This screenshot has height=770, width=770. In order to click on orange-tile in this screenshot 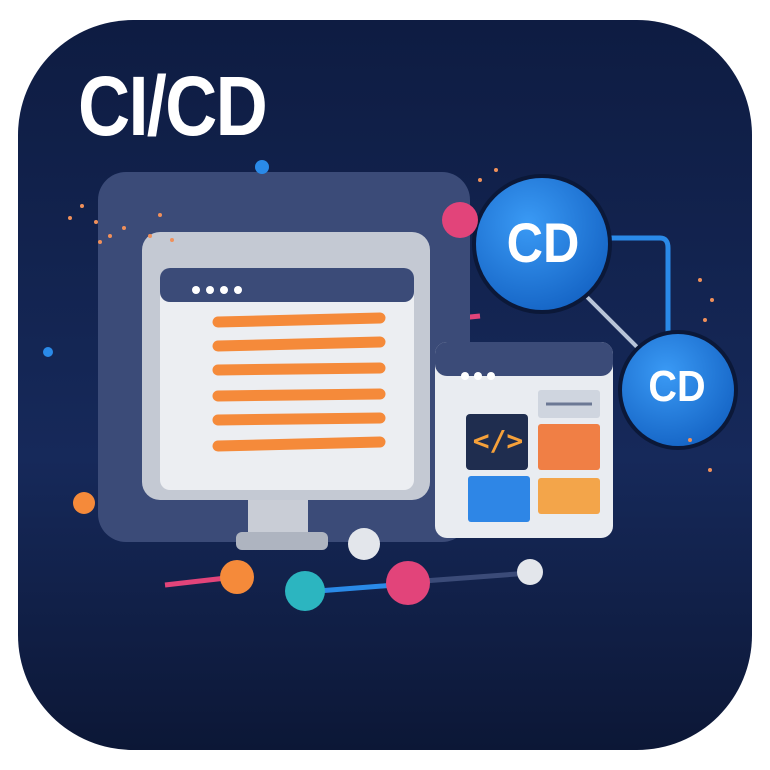, I will do `click(569, 447)`.